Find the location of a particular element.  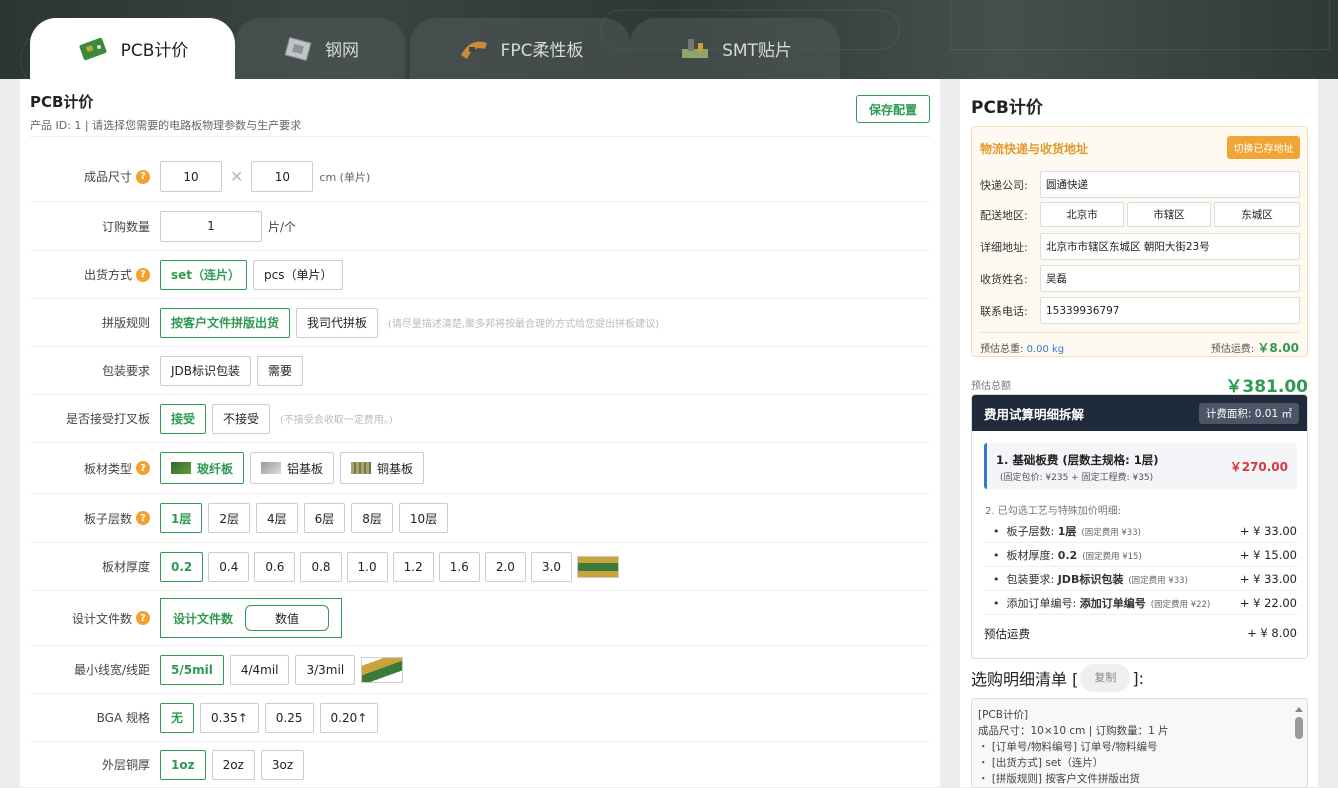

option-reject: 不接受 is located at coordinates (241, 418).